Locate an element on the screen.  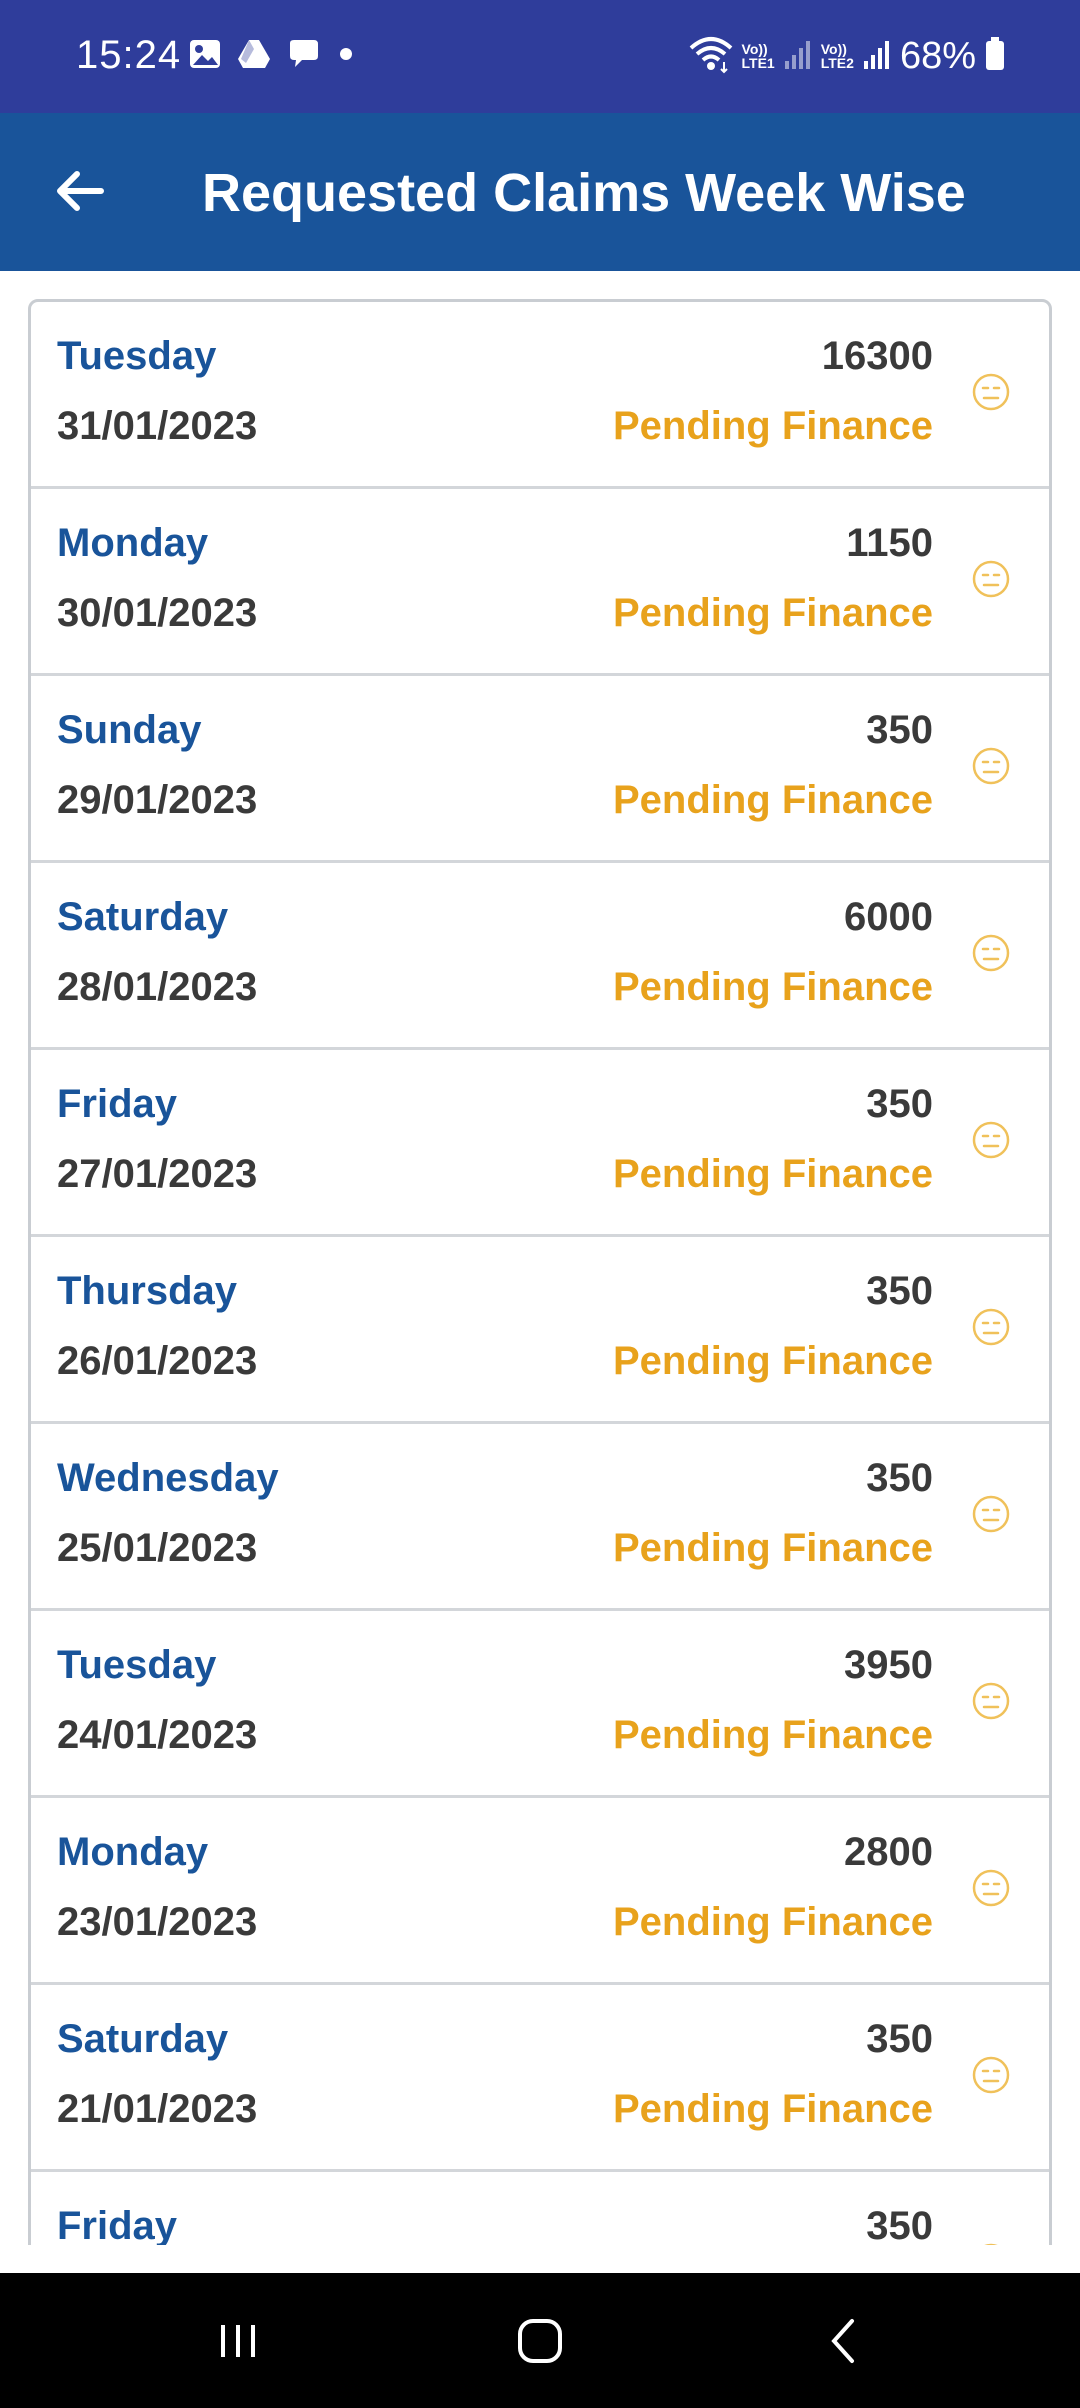
claim-date: 29/01/2023 is located at coordinates (157, 800).